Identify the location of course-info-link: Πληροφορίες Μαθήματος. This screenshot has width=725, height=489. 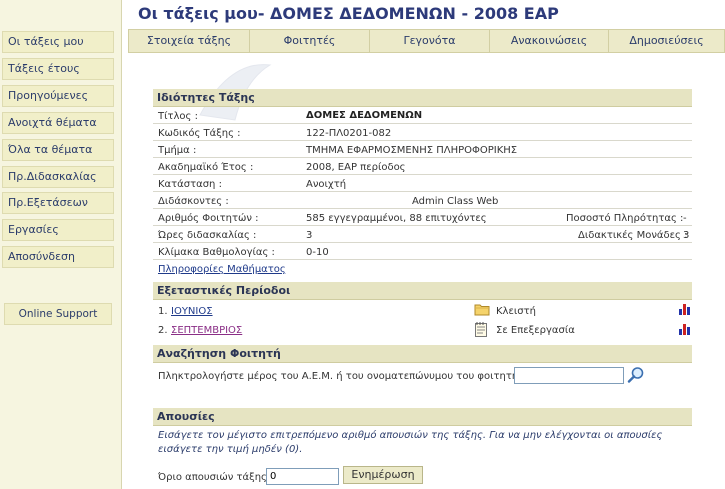
(222, 269).